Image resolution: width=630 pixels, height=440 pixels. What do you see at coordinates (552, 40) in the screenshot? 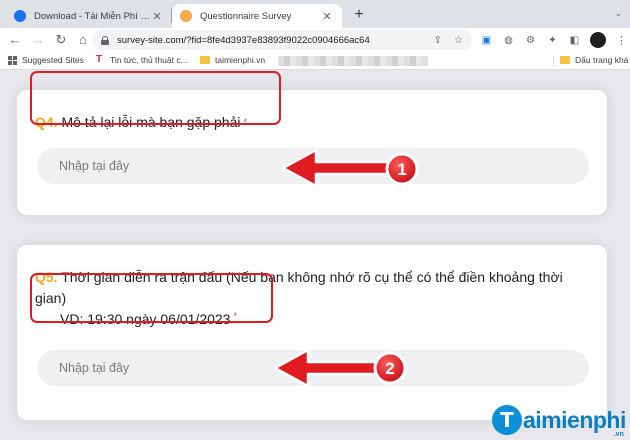
I see `extensions-puzzle-icon: ✦` at bounding box center [552, 40].